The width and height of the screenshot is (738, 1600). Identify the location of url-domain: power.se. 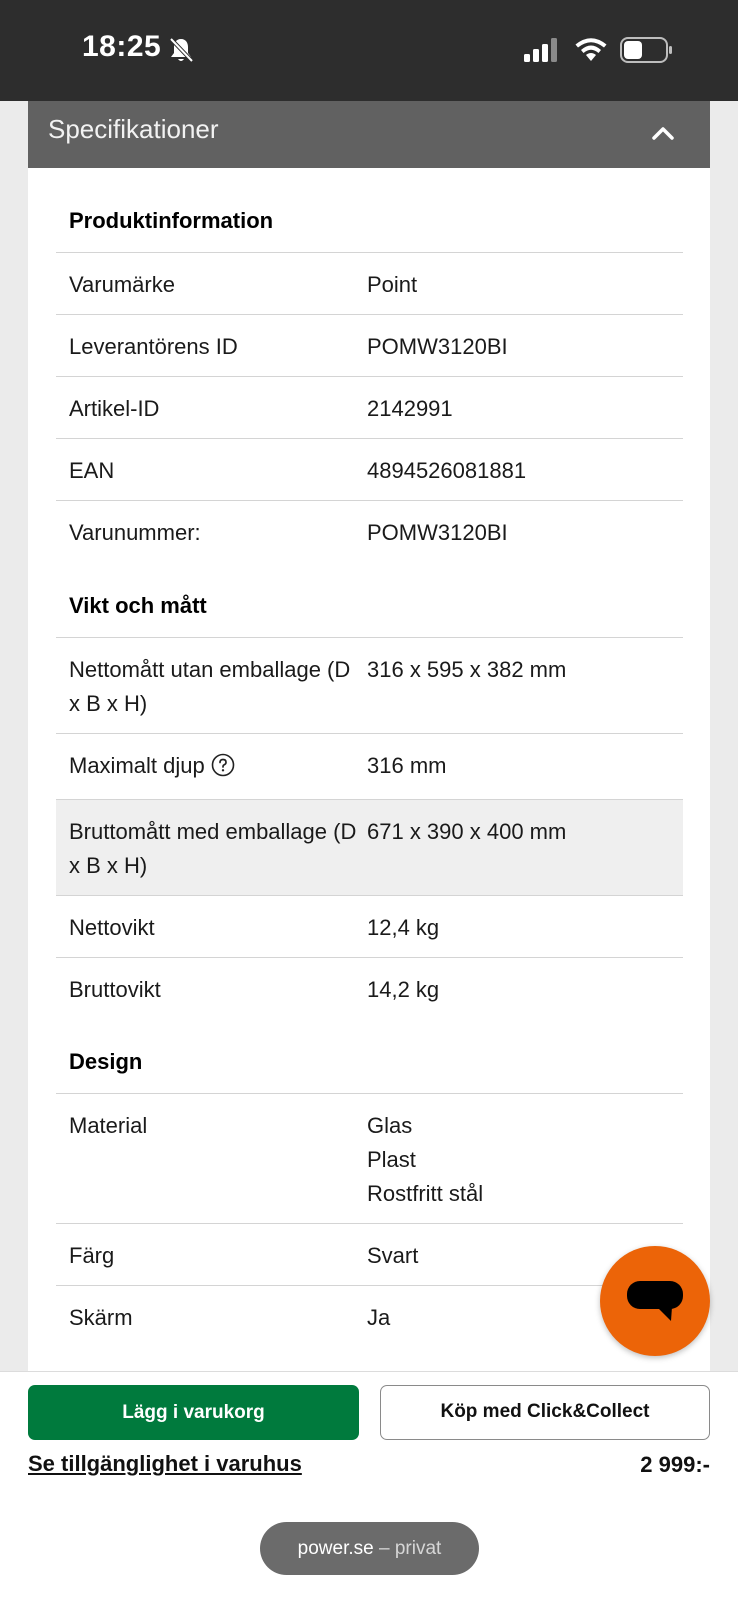
(335, 1548).